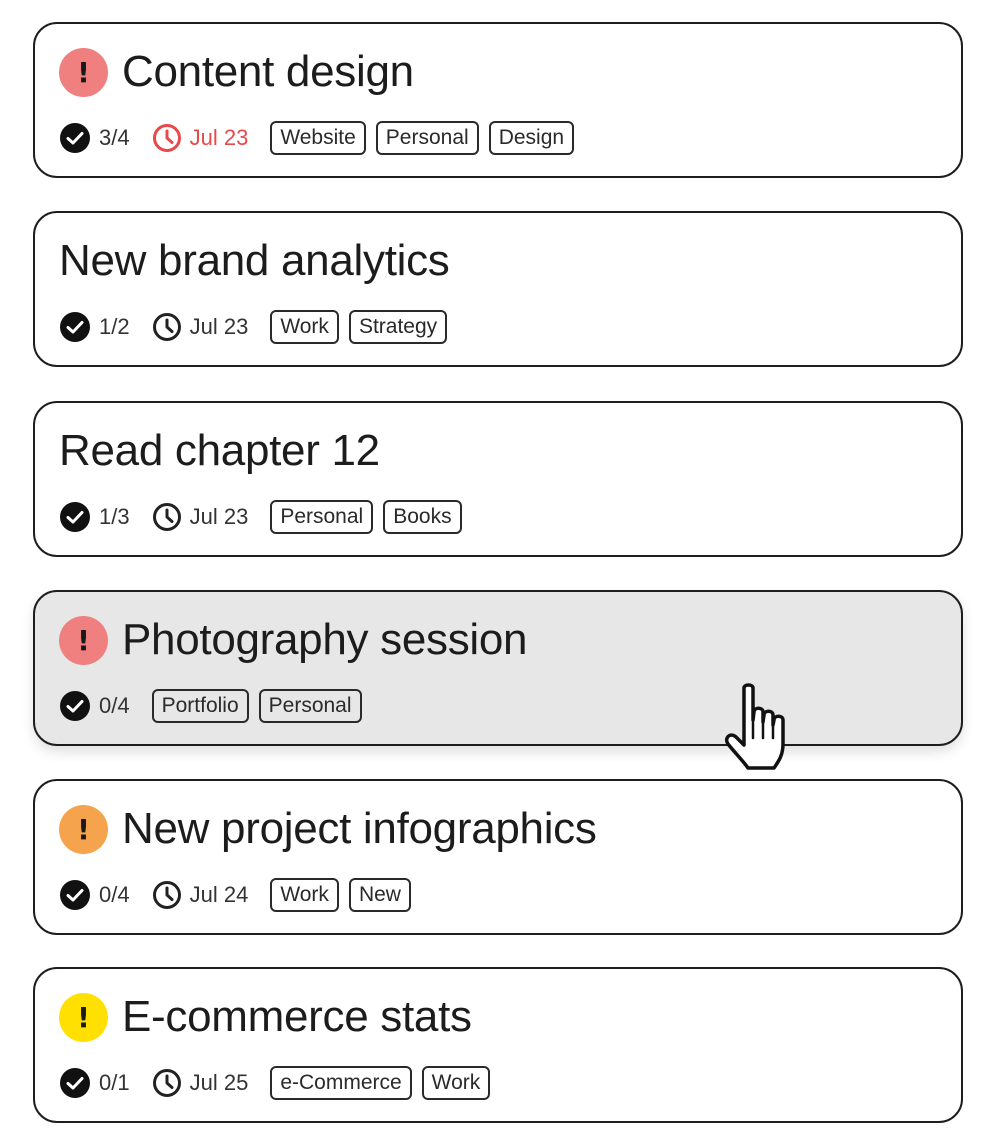 The height and width of the screenshot is (1146, 1000). I want to click on tag: Design, so click(531, 138).